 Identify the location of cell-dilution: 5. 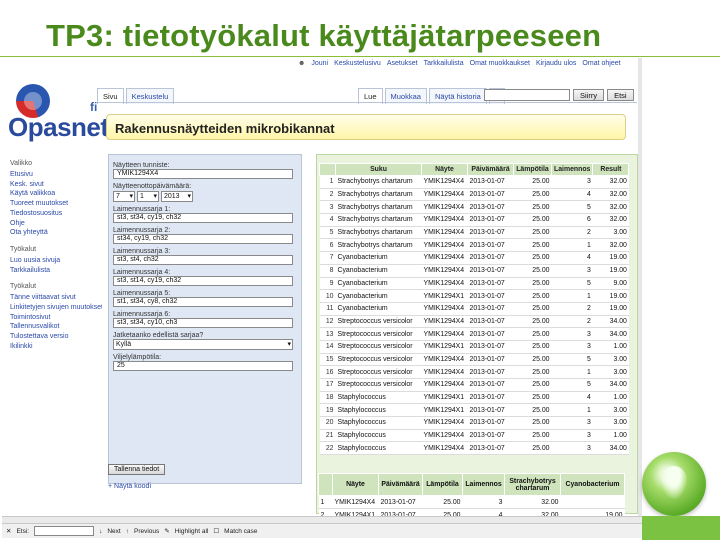
(572, 284).